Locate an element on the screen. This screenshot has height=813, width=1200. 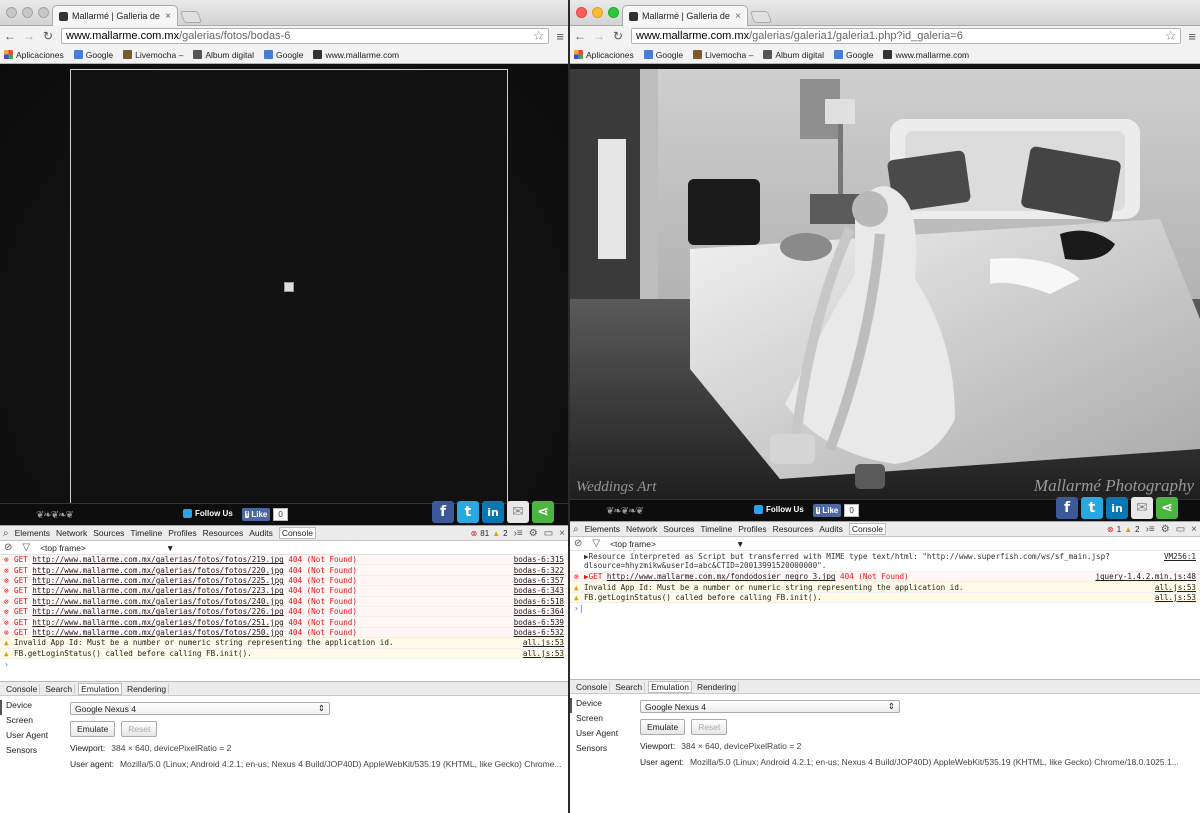
emulate-button: Emulate is located at coordinates (663, 727).